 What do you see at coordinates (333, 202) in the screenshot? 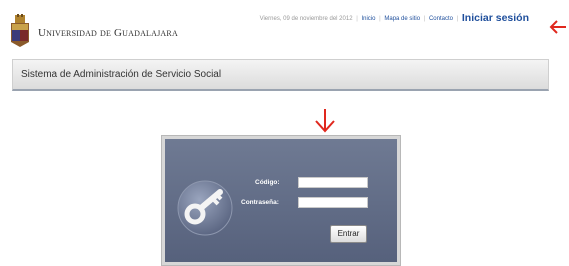
I see `password-input` at bounding box center [333, 202].